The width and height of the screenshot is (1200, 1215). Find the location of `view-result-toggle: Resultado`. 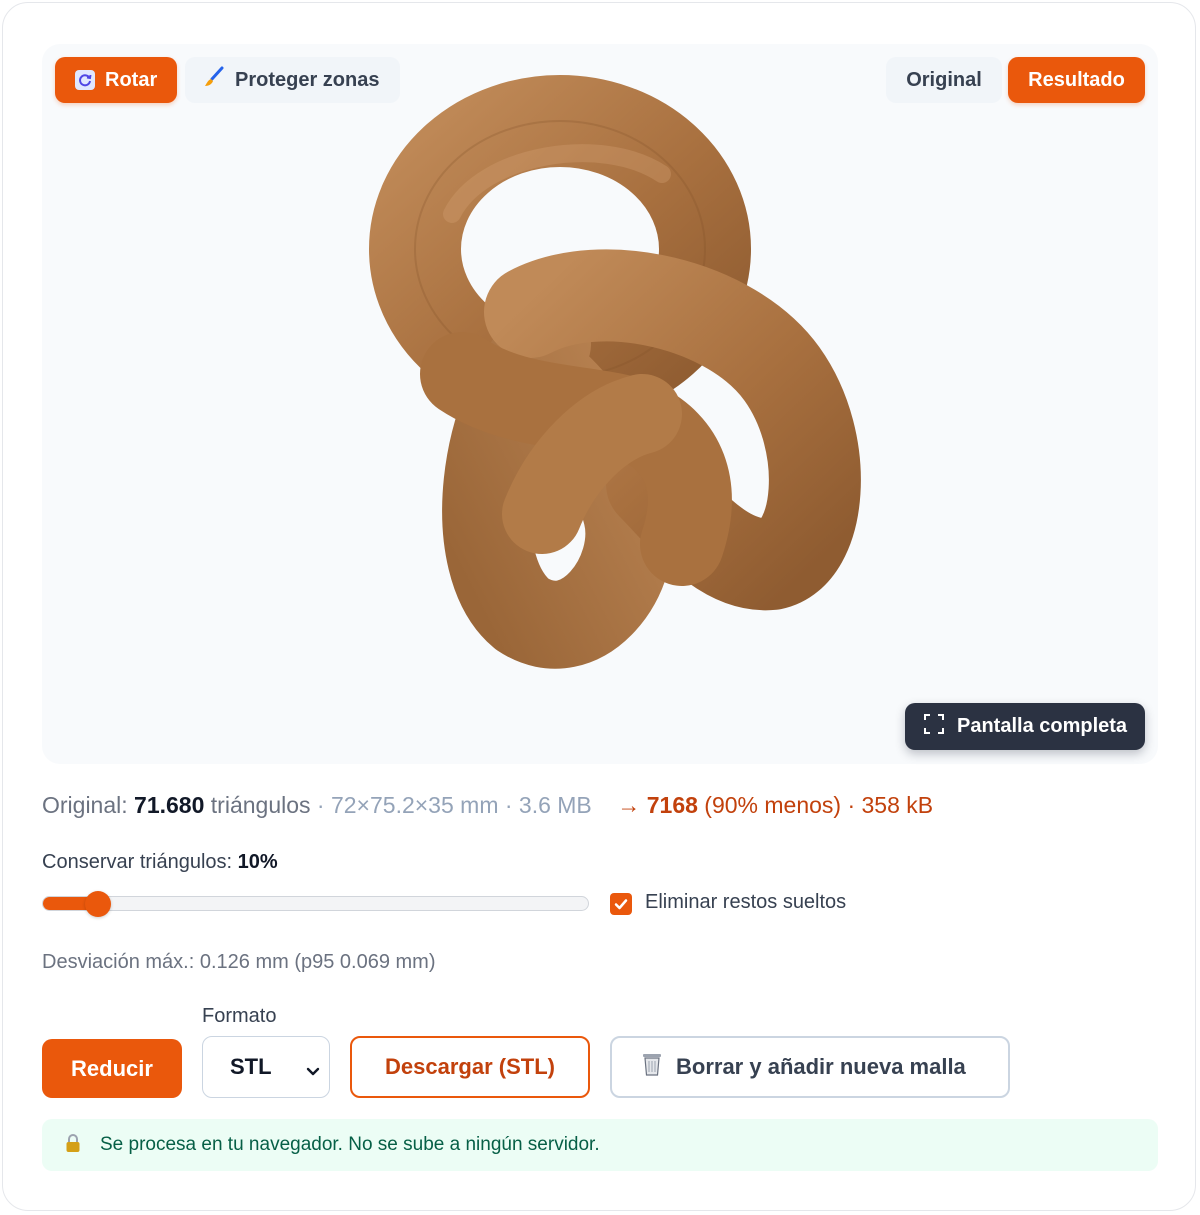

view-result-toggle: Resultado is located at coordinates (1076, 80).